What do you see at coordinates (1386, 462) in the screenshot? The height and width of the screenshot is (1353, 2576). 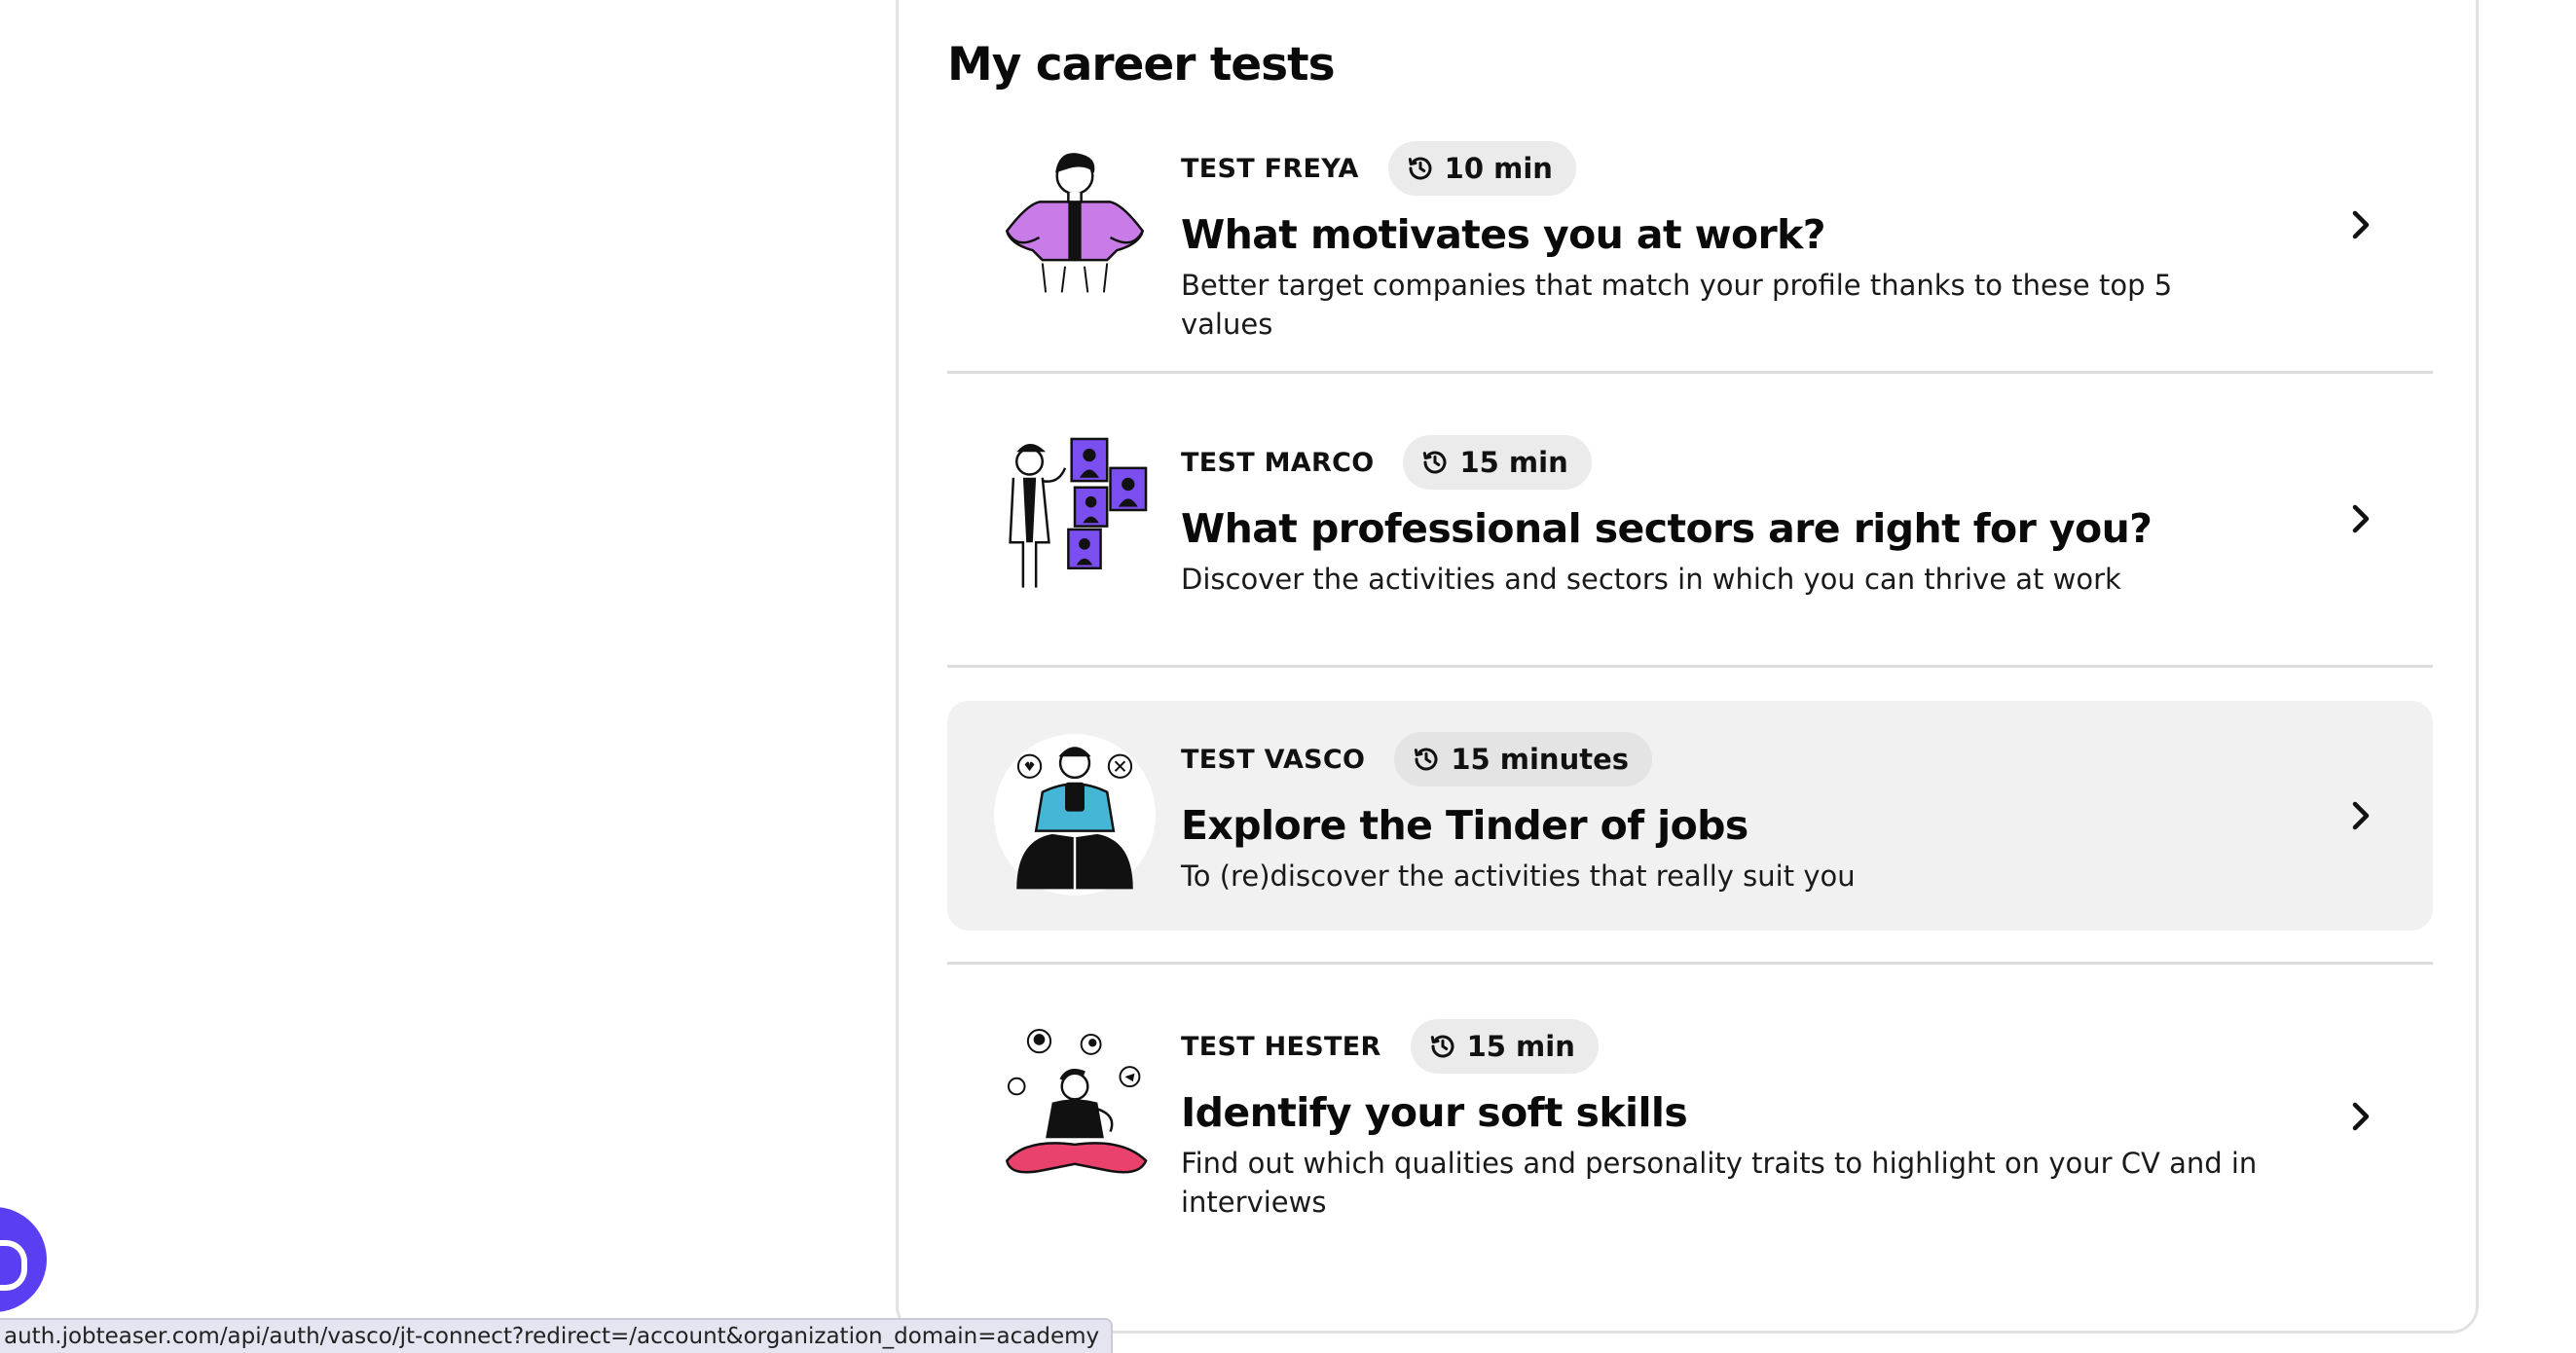 I see `test-meta: TEST MARCO 15 min` at bounding box center [1386, 462].